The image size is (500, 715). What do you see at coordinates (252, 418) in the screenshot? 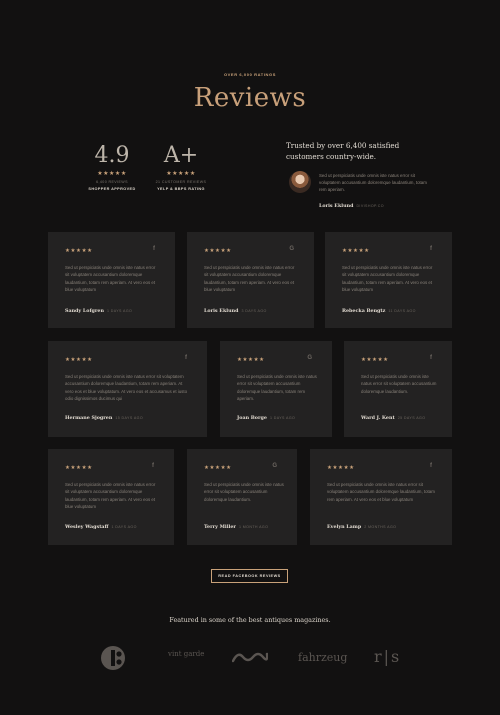
I see `reviewer-name: Joan Borge` at bounding box center [252, 418].